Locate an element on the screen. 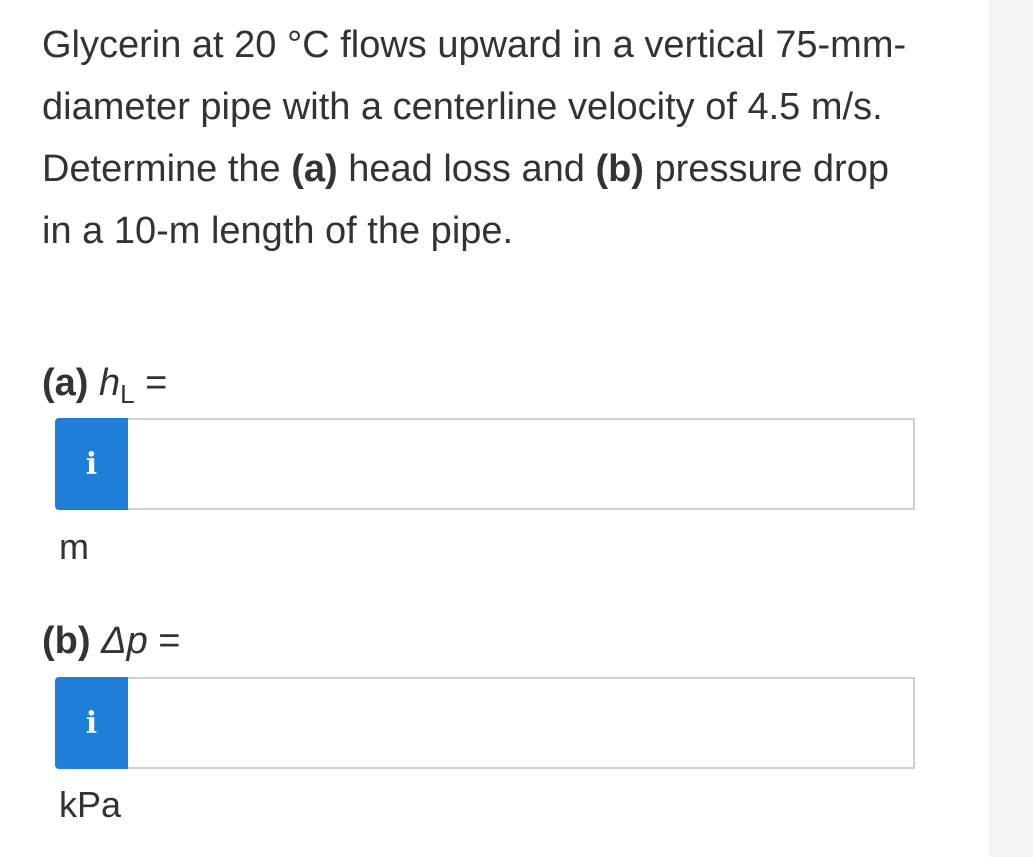  problem-part-a-marker: (a) is located at coordinates (314, 169).